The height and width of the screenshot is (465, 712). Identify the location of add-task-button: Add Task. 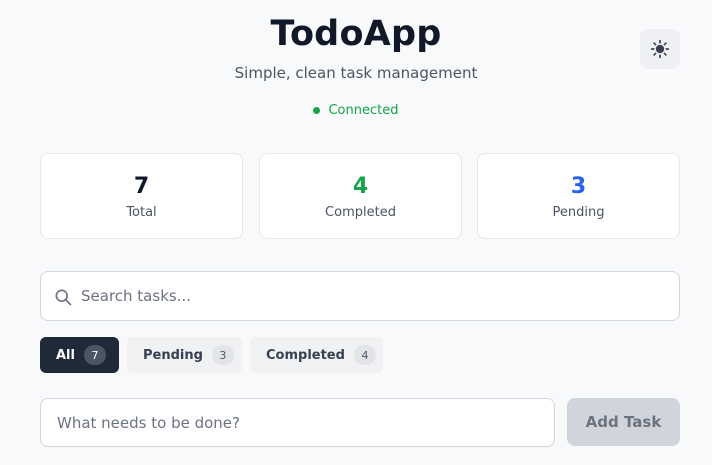
(623, 422).